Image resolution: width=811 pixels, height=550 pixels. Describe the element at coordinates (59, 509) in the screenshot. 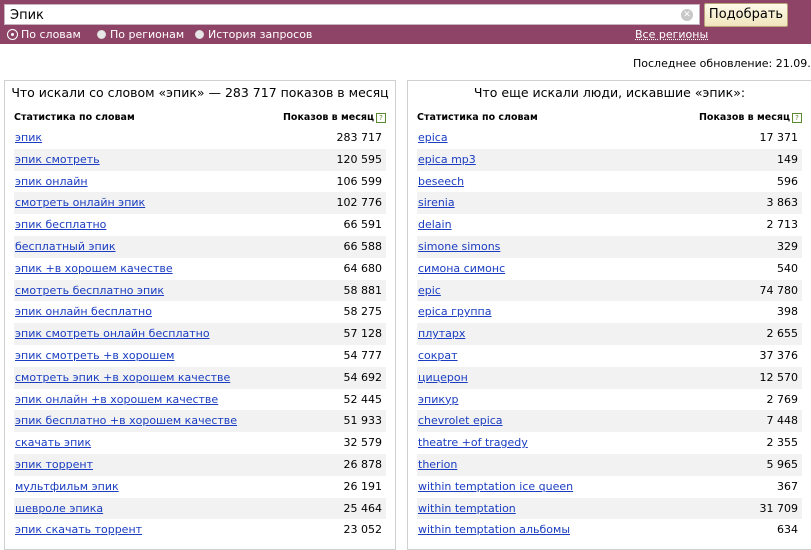

I see `keyword-link: шевроле эпика` at that location.